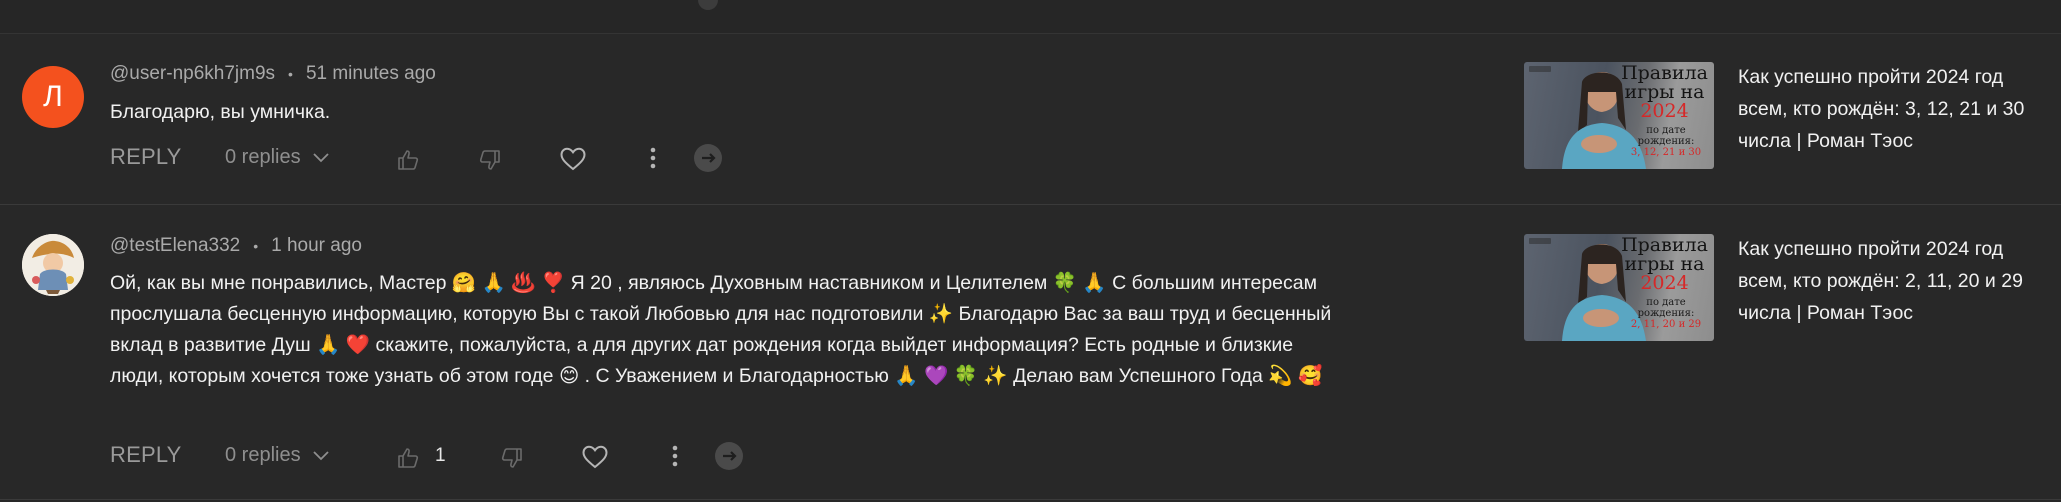 This screenshot has height=502, width=2061. I want to click on comment-text: Благодарю, вы умничка., so click(220, 112).